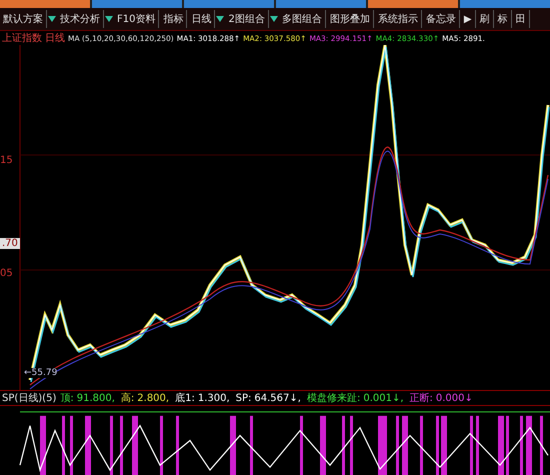 The height and width of the screenshot is (475, 550). I want to click on indicator-value: 2.800,, so click(153, 398).